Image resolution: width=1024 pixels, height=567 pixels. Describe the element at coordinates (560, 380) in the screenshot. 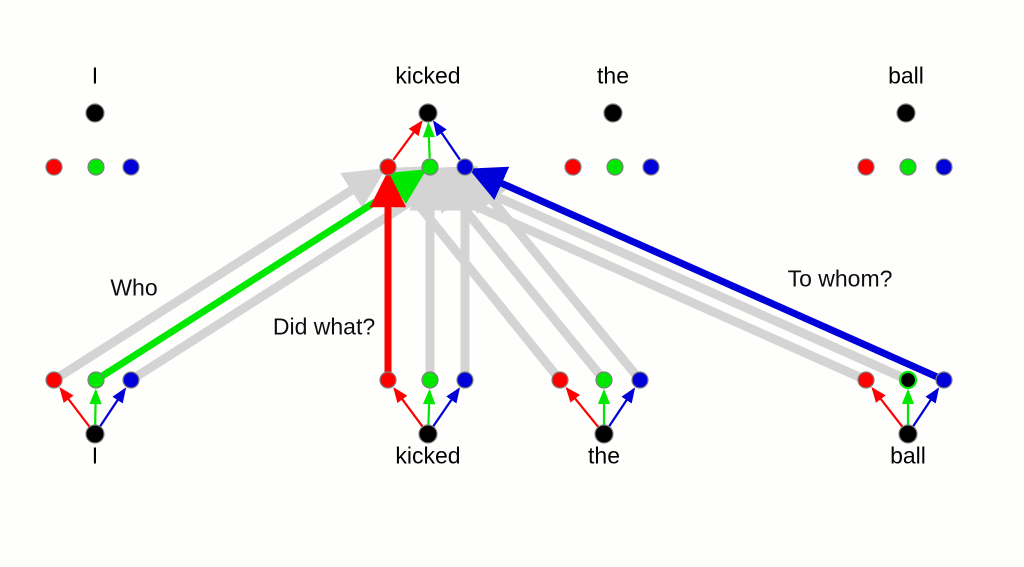

I see `lower-head-node-the-red-head` at that location.